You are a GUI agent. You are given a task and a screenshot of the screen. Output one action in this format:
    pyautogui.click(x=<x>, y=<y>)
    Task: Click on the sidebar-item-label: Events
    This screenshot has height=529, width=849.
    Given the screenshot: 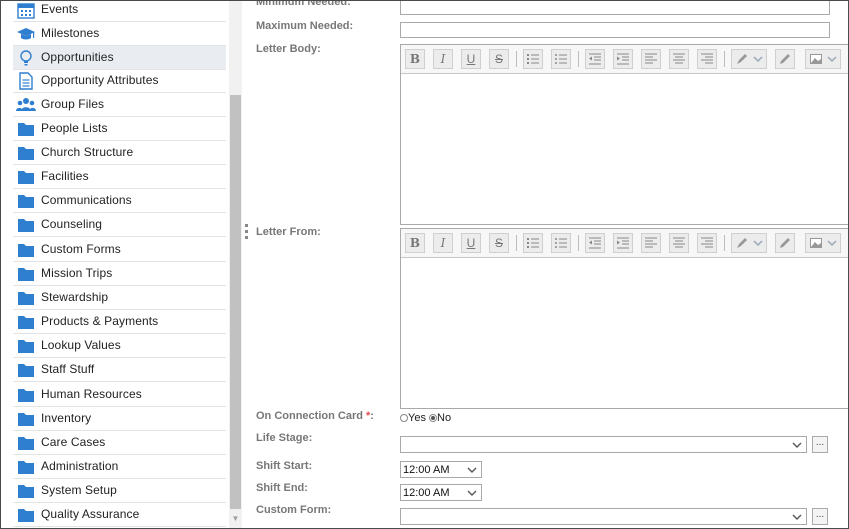 What is the action you would take?
    pyautogui.click(x=60, y=9)
    